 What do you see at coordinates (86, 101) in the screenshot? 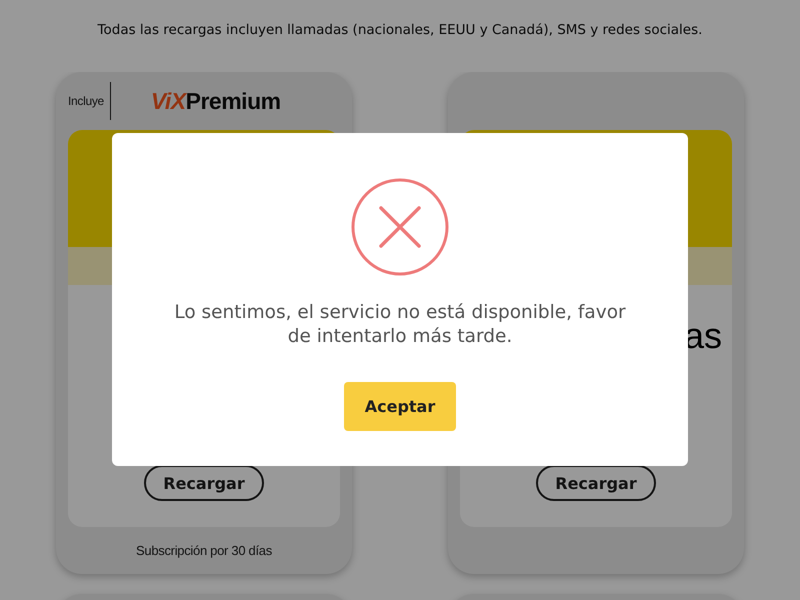
I see `includes-label: Incluye` at bounding box center [86, 101].